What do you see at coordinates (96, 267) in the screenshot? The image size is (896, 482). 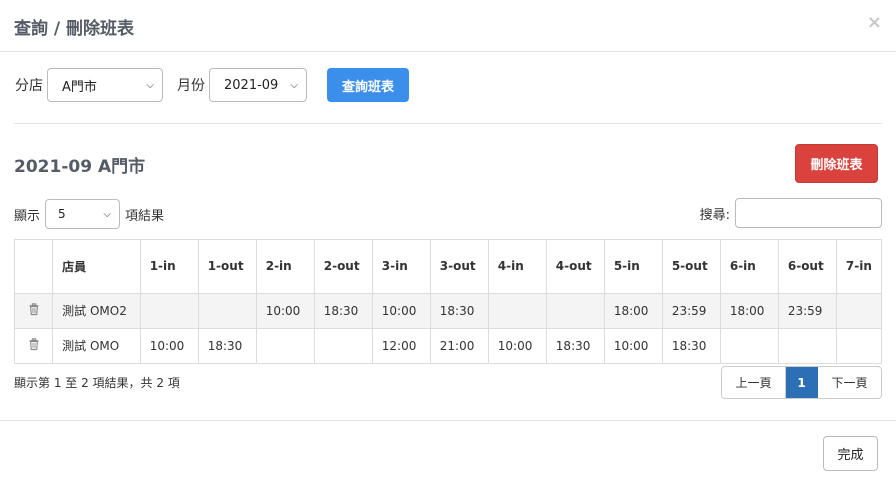 I see `column-header: 店員` at bounding box center [96, 267].